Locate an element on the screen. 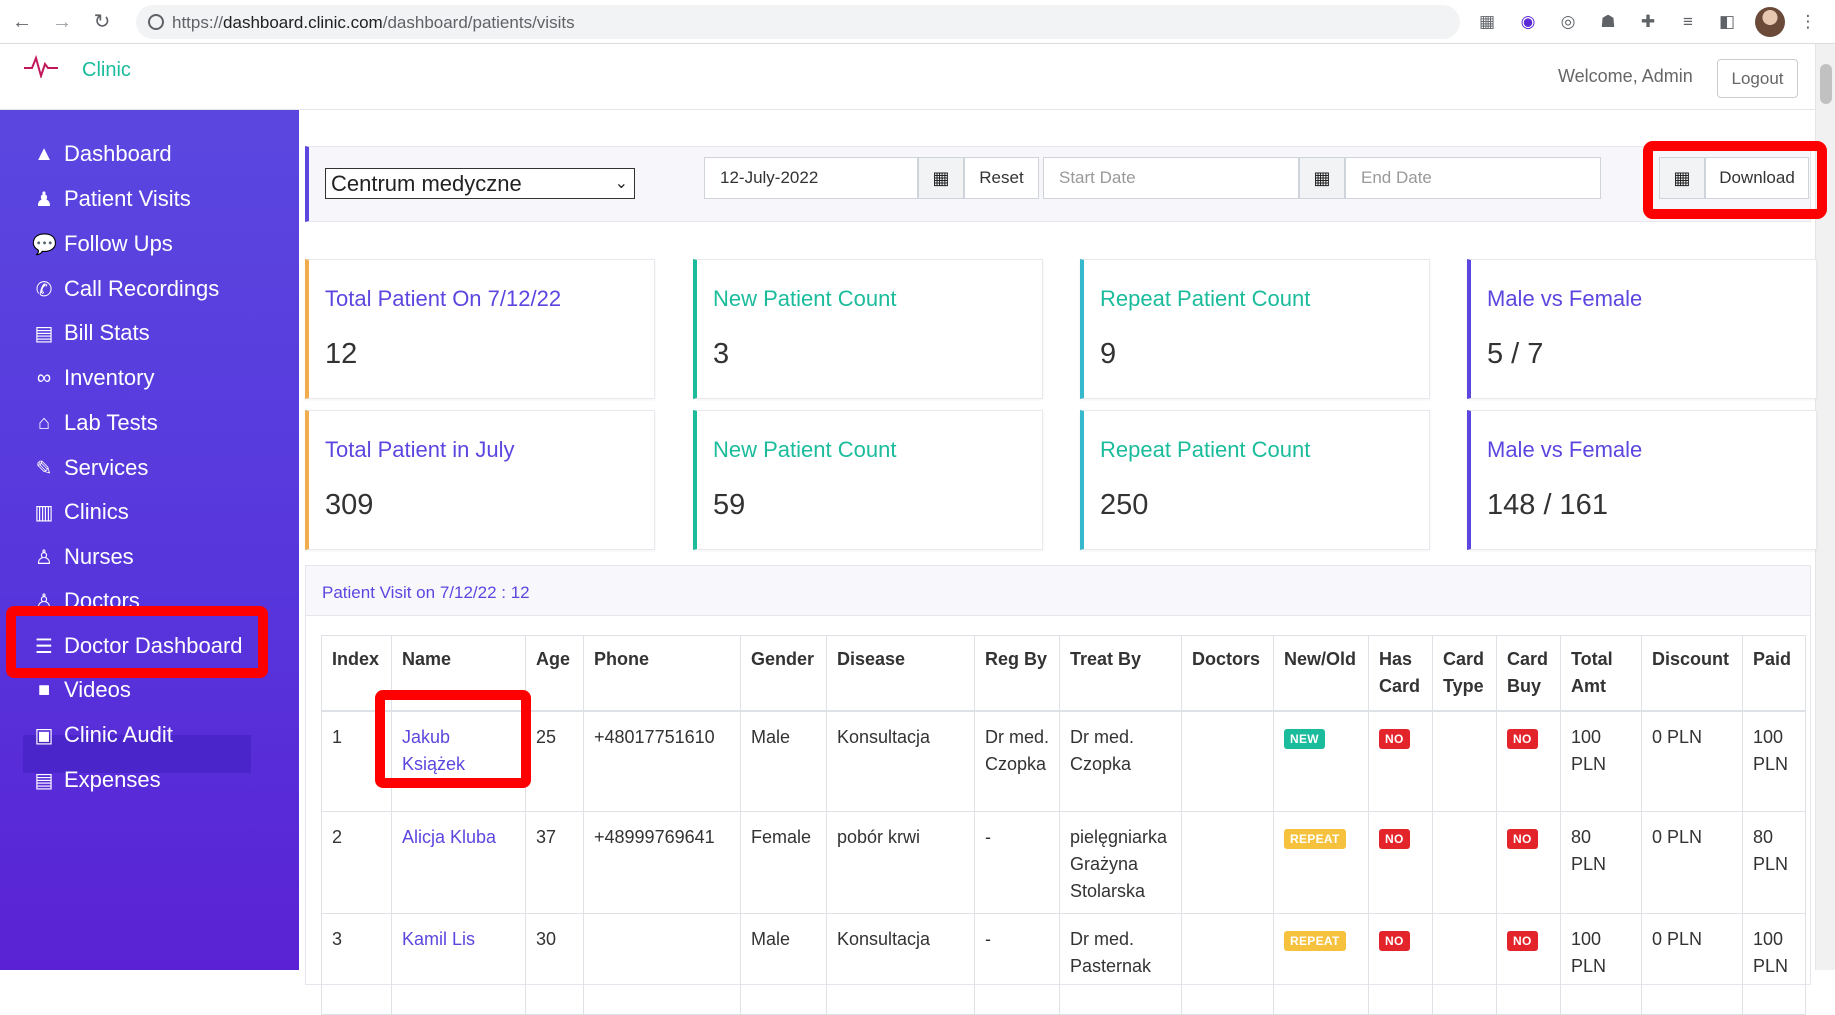 Image resolution: width=1835 pixels, height=1015 pixels. sidebar-item-inventory: ∞ Inventory is located at coordinates (93, 378).